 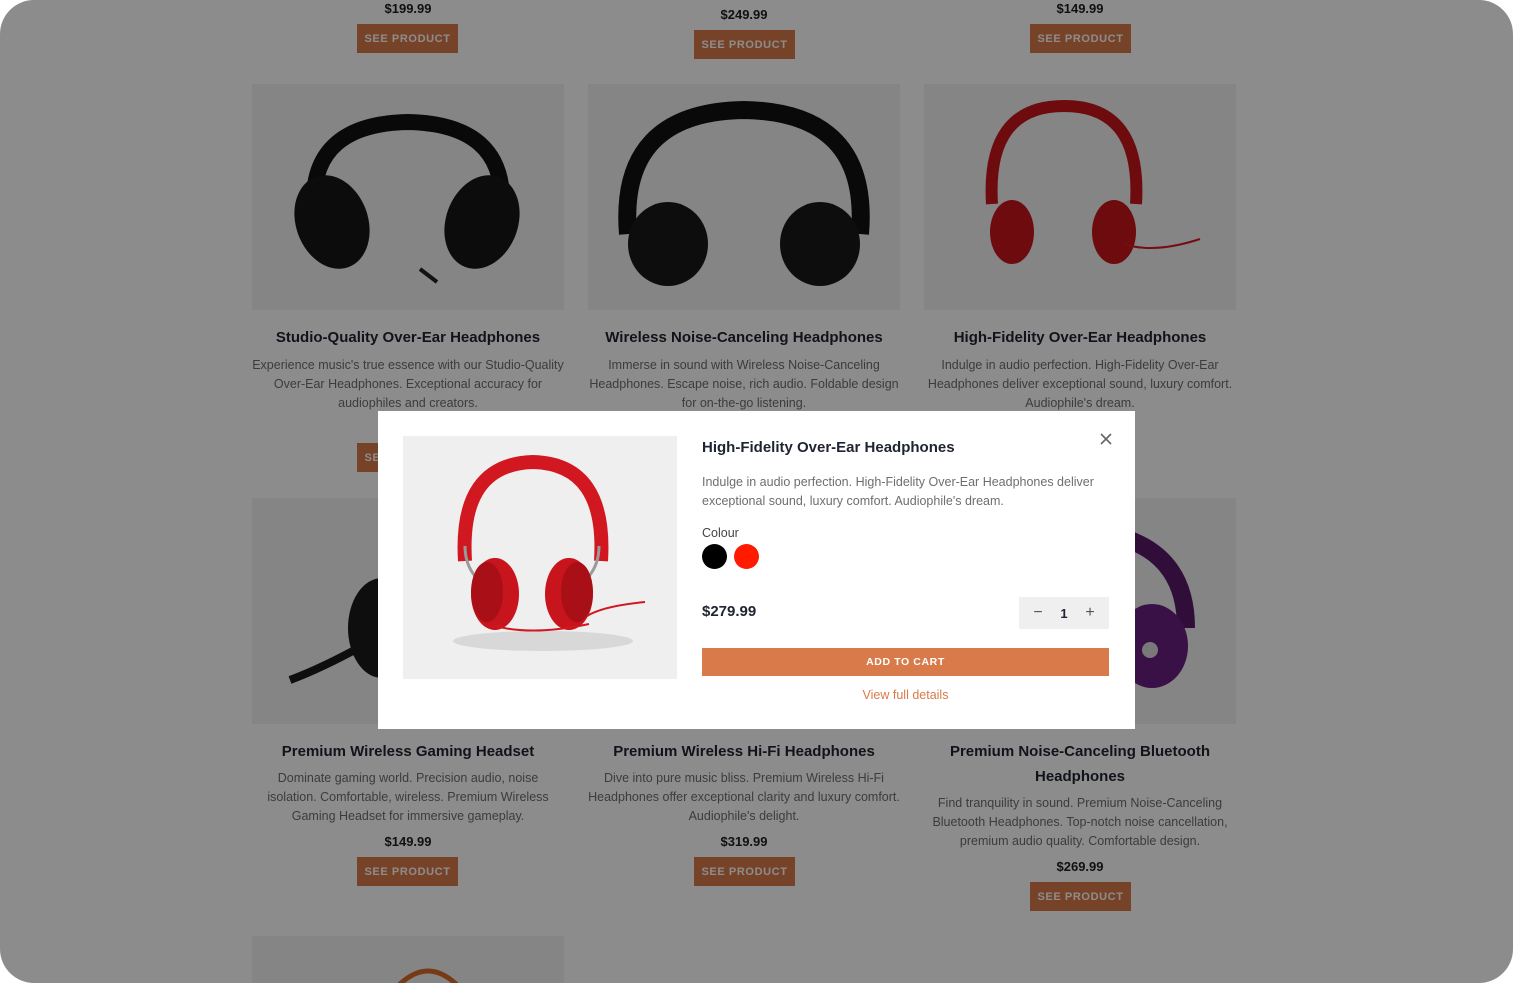 What do you see at coordinates (714, 556) in the screenshot?
I see `colour-swatch-black` at bounding box center [714, 556].